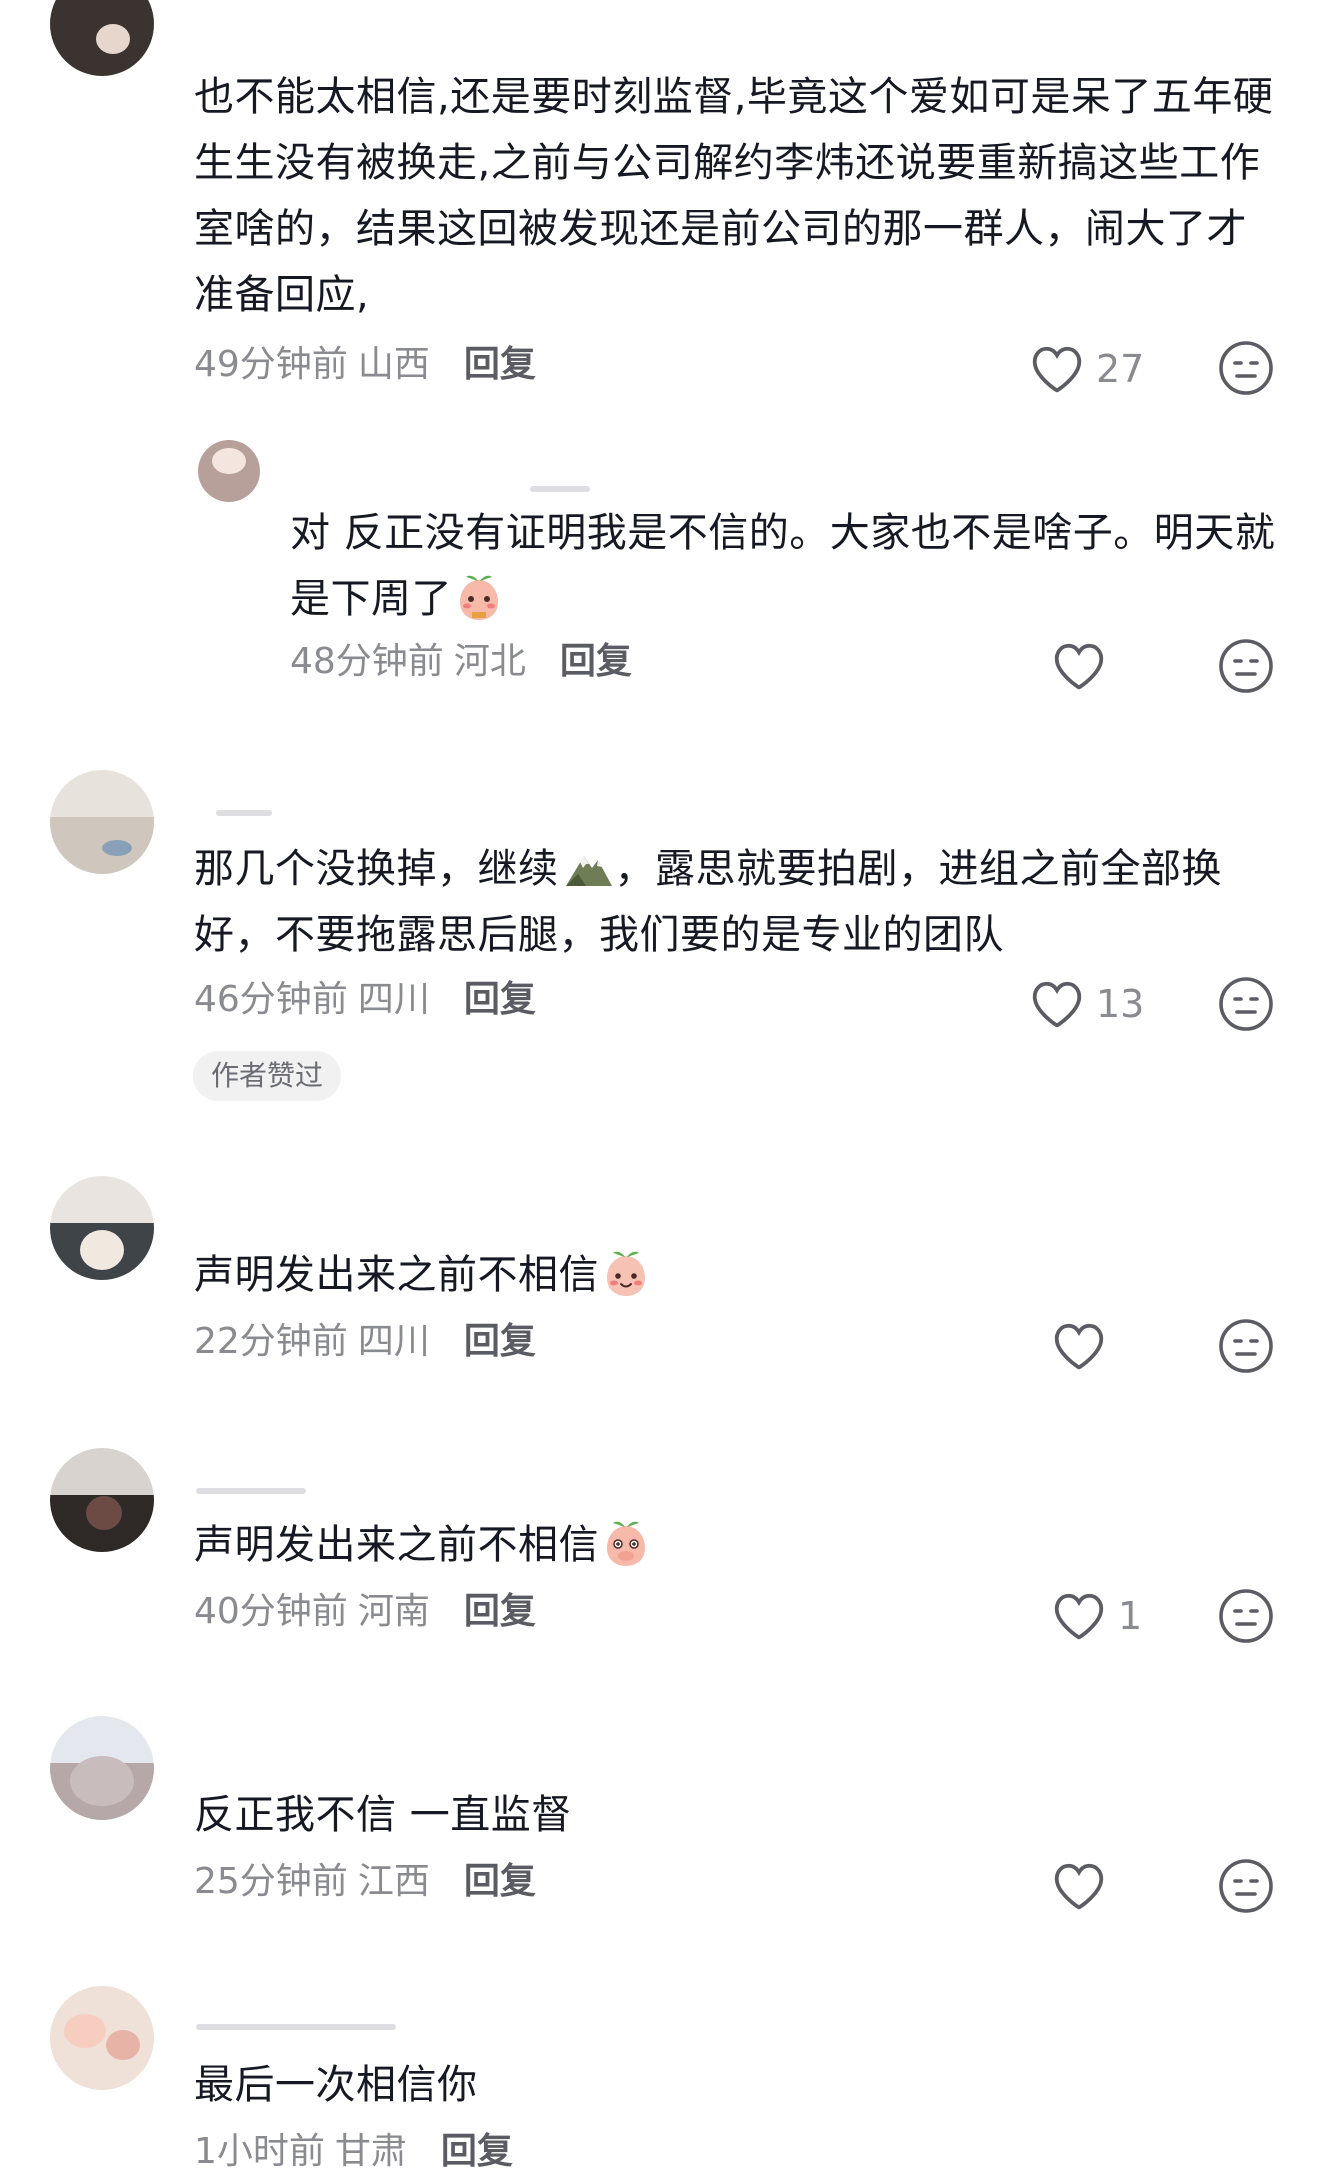  What do you see at coordinates (271, 1341) in the screenshot?
I see `comment-time: 22分钟前` at bounding box center [271, 1341].